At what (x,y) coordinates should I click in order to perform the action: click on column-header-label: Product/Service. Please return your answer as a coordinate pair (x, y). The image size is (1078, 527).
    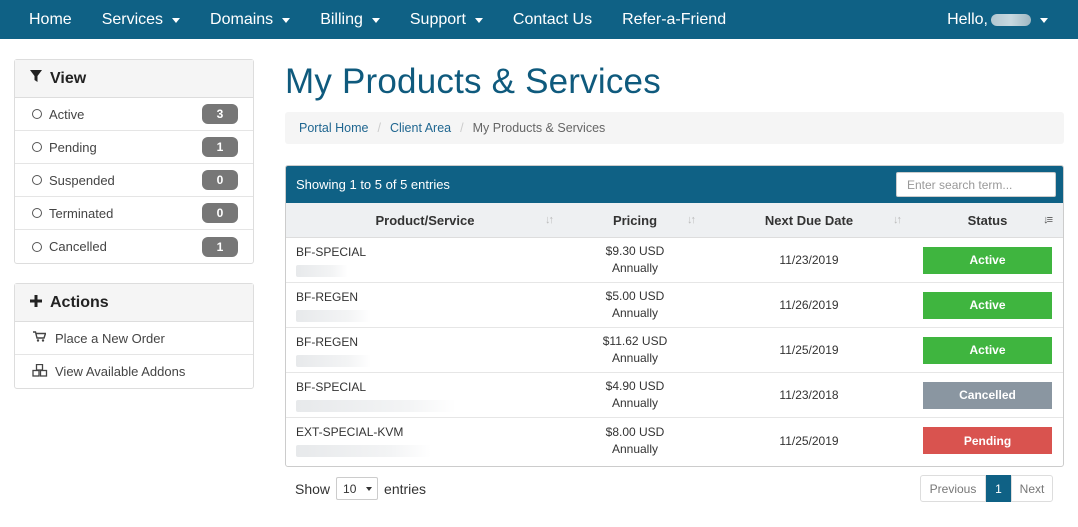
    Looking at the image, I should click on (425, 220).